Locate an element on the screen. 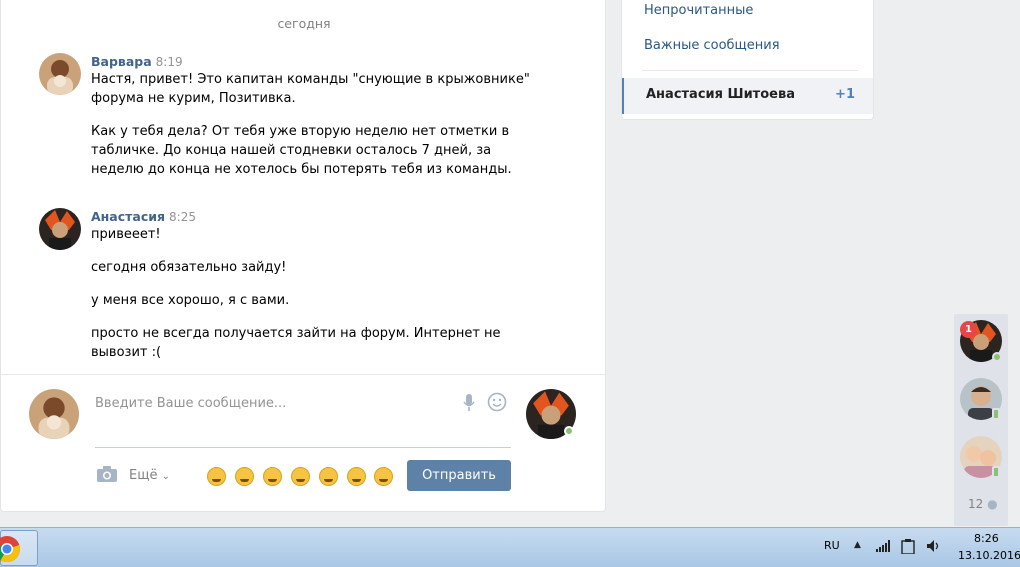 The height and width of the screenshot is (567, 1020). message-text: форума не курим, Позитивка. is located at coordinates (193, 98).